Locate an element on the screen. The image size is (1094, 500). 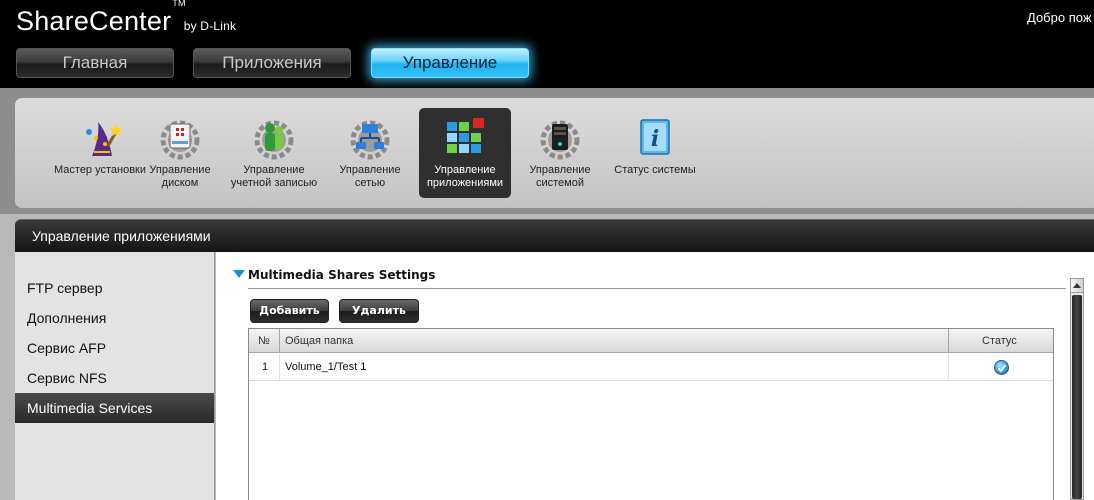
tool-label: Статус системы is located at coordinates (655, 170).